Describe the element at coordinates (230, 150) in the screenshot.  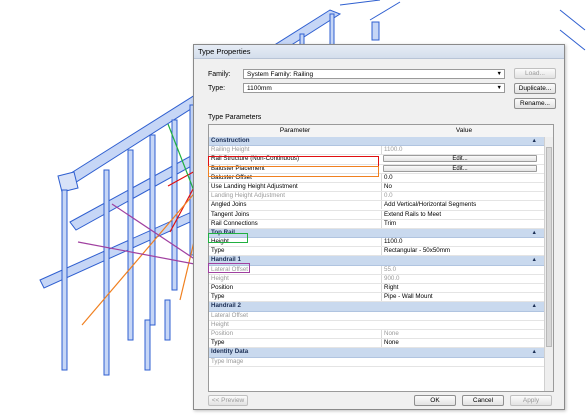
I see `parameter-name: Railing Height` at that location.